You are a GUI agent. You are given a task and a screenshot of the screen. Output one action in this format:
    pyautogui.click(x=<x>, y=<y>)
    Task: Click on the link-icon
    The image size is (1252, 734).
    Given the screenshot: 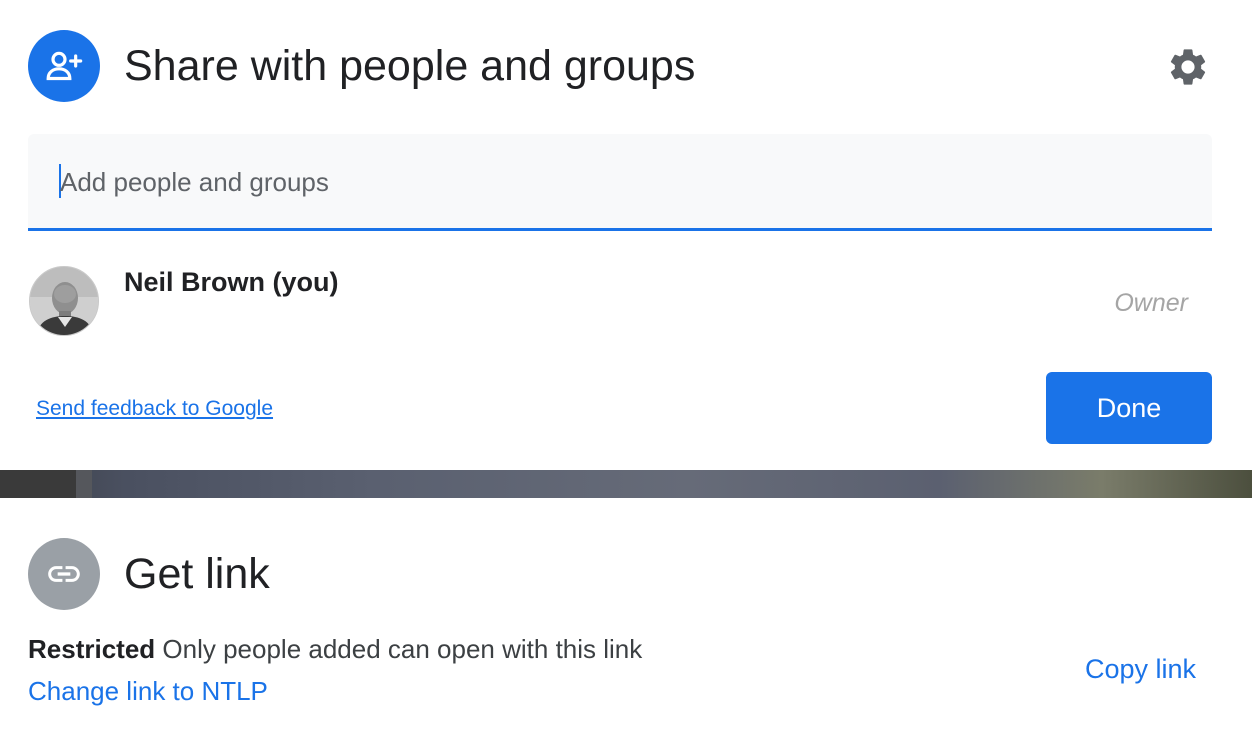 What is the action you would take?
    pyautogui.click(x=64, y=574)
    